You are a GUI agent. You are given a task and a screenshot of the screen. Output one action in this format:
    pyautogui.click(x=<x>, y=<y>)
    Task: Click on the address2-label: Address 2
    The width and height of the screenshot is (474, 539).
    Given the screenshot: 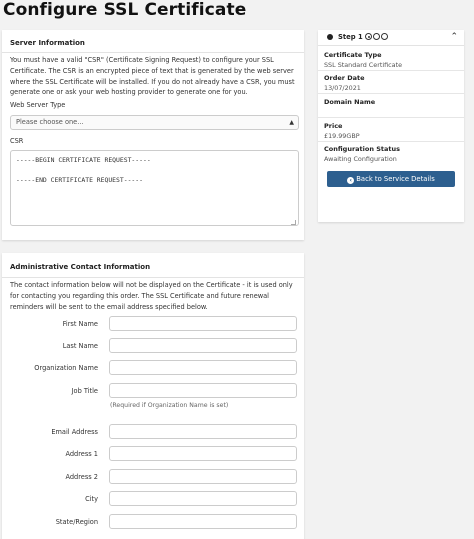 What is the action you would take?
    pyautogui.click(x=81, y=477)
    